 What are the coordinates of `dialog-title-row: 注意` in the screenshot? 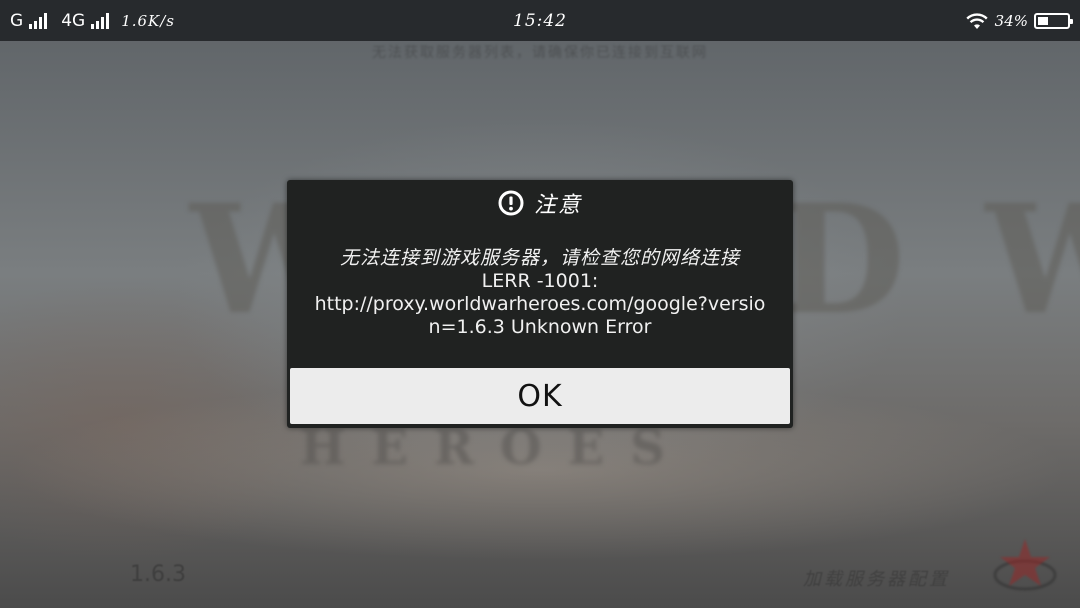 It's located at (540, 203).